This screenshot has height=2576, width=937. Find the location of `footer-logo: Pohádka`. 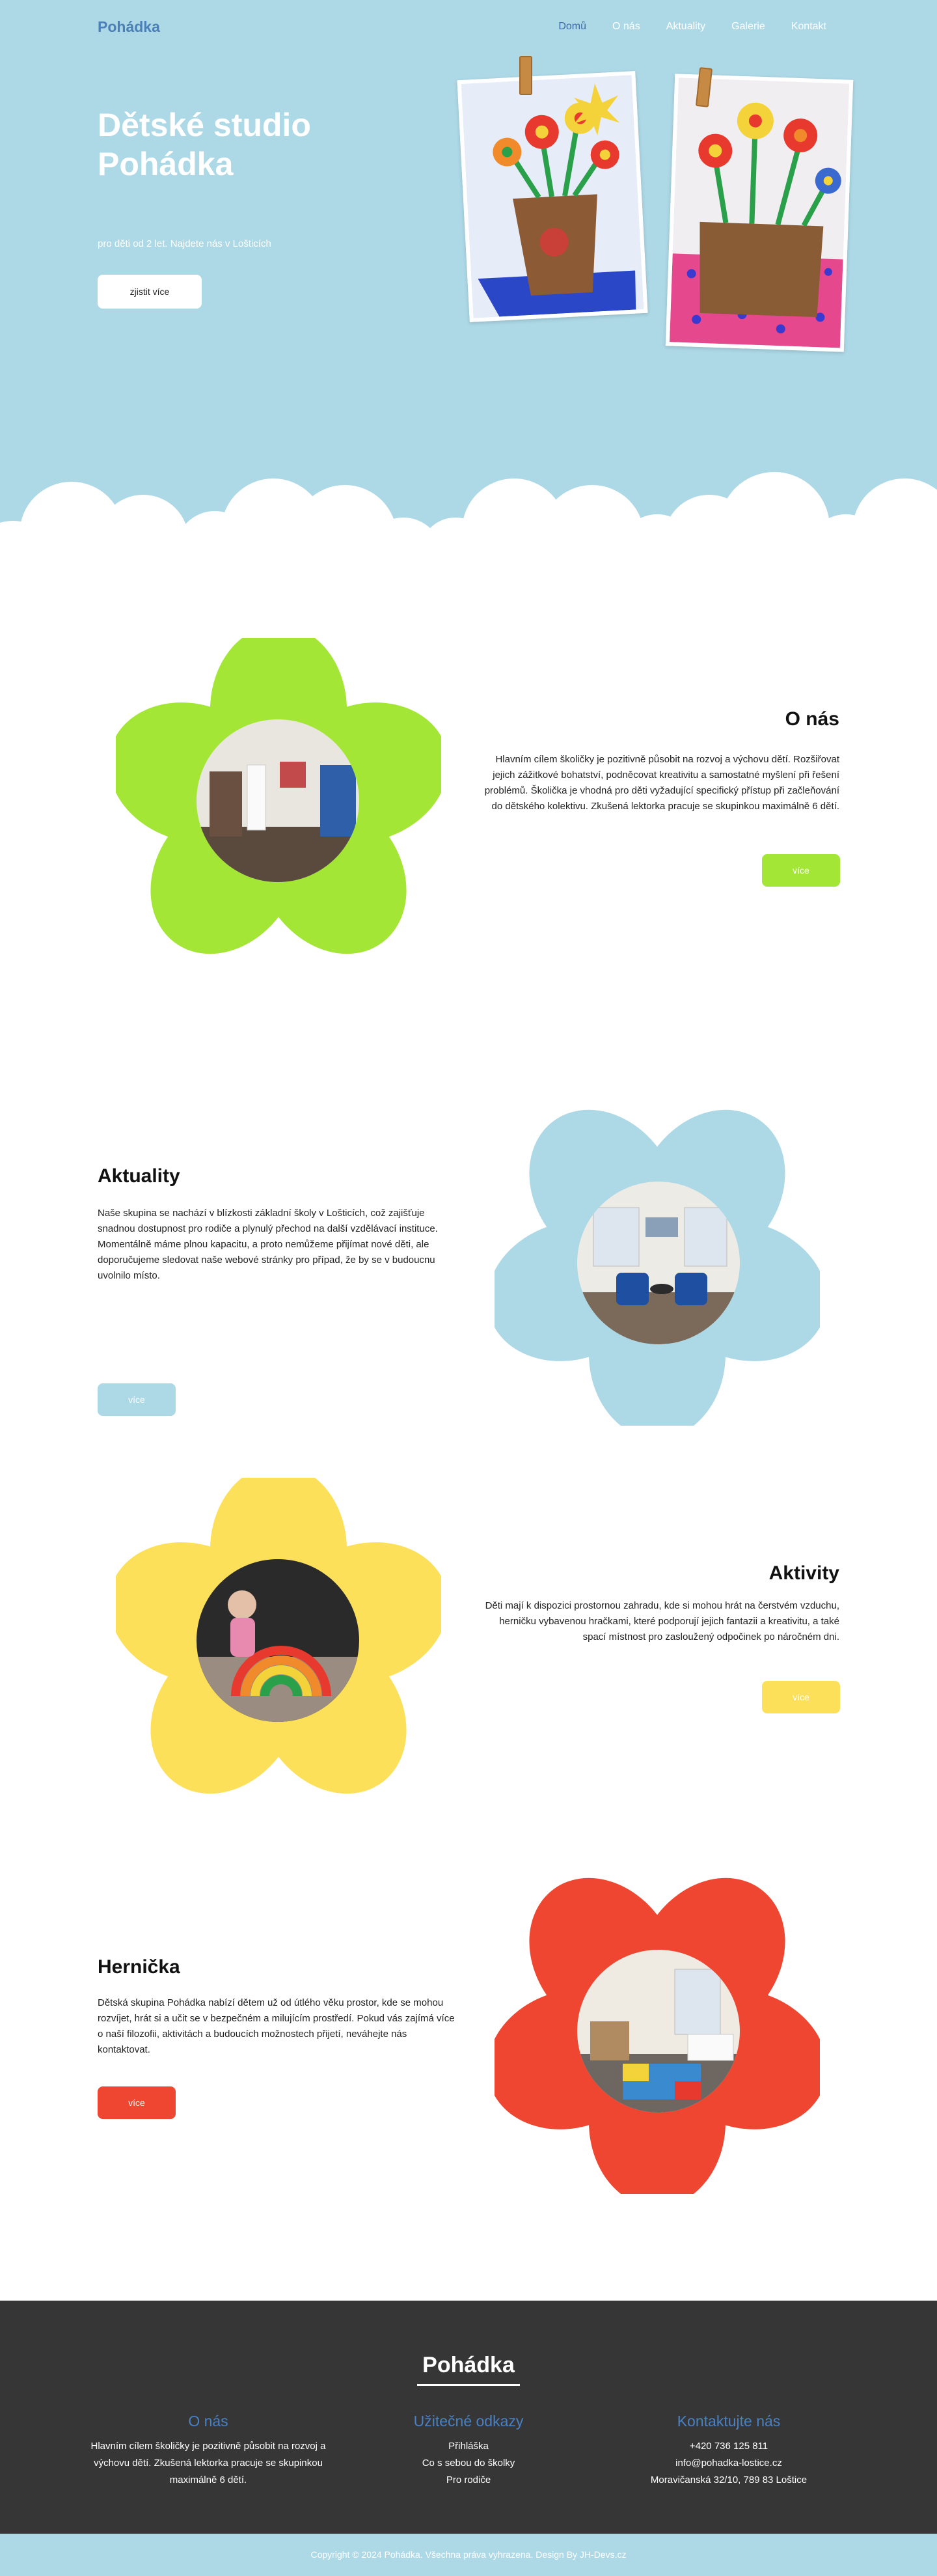

footer-logo: Pohádka is located at coordinates (468, 2365).